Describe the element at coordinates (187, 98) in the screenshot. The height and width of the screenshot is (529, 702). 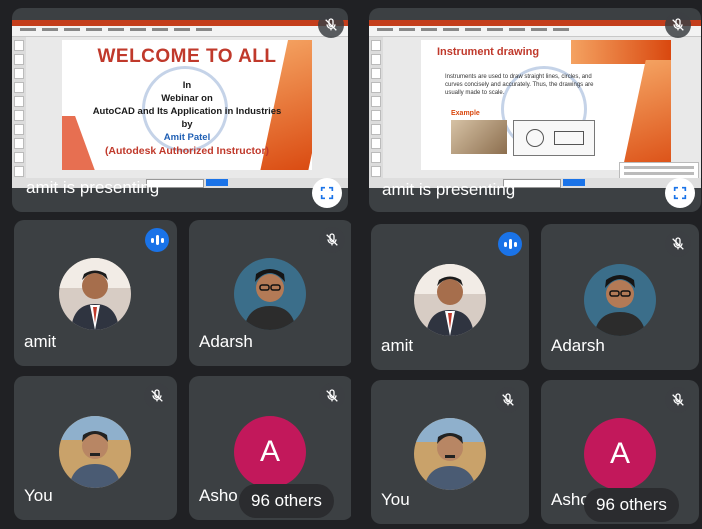
I see `slide-line: Webinar on` at that location.